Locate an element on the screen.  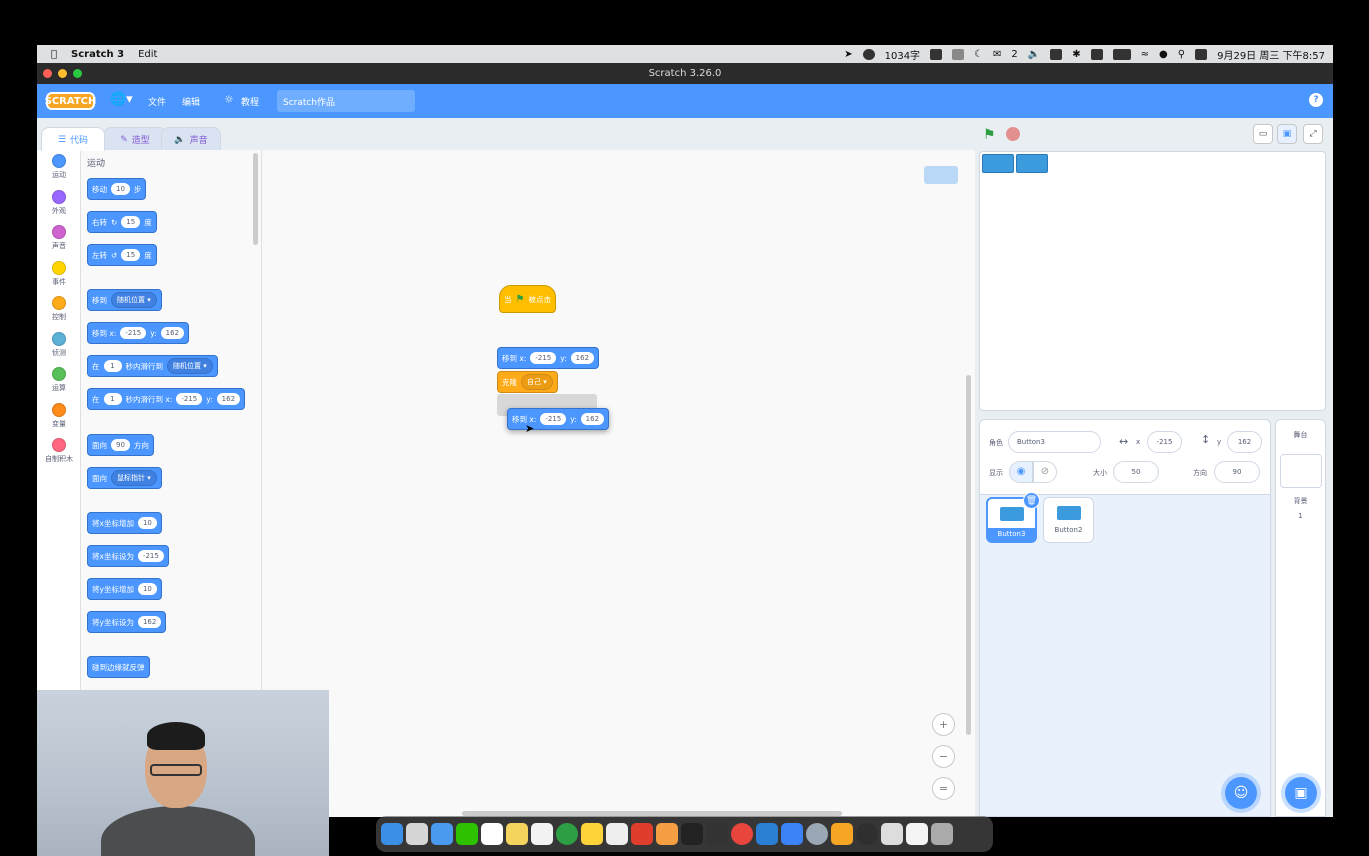
preview-icon is located at coordinates (892, 834).